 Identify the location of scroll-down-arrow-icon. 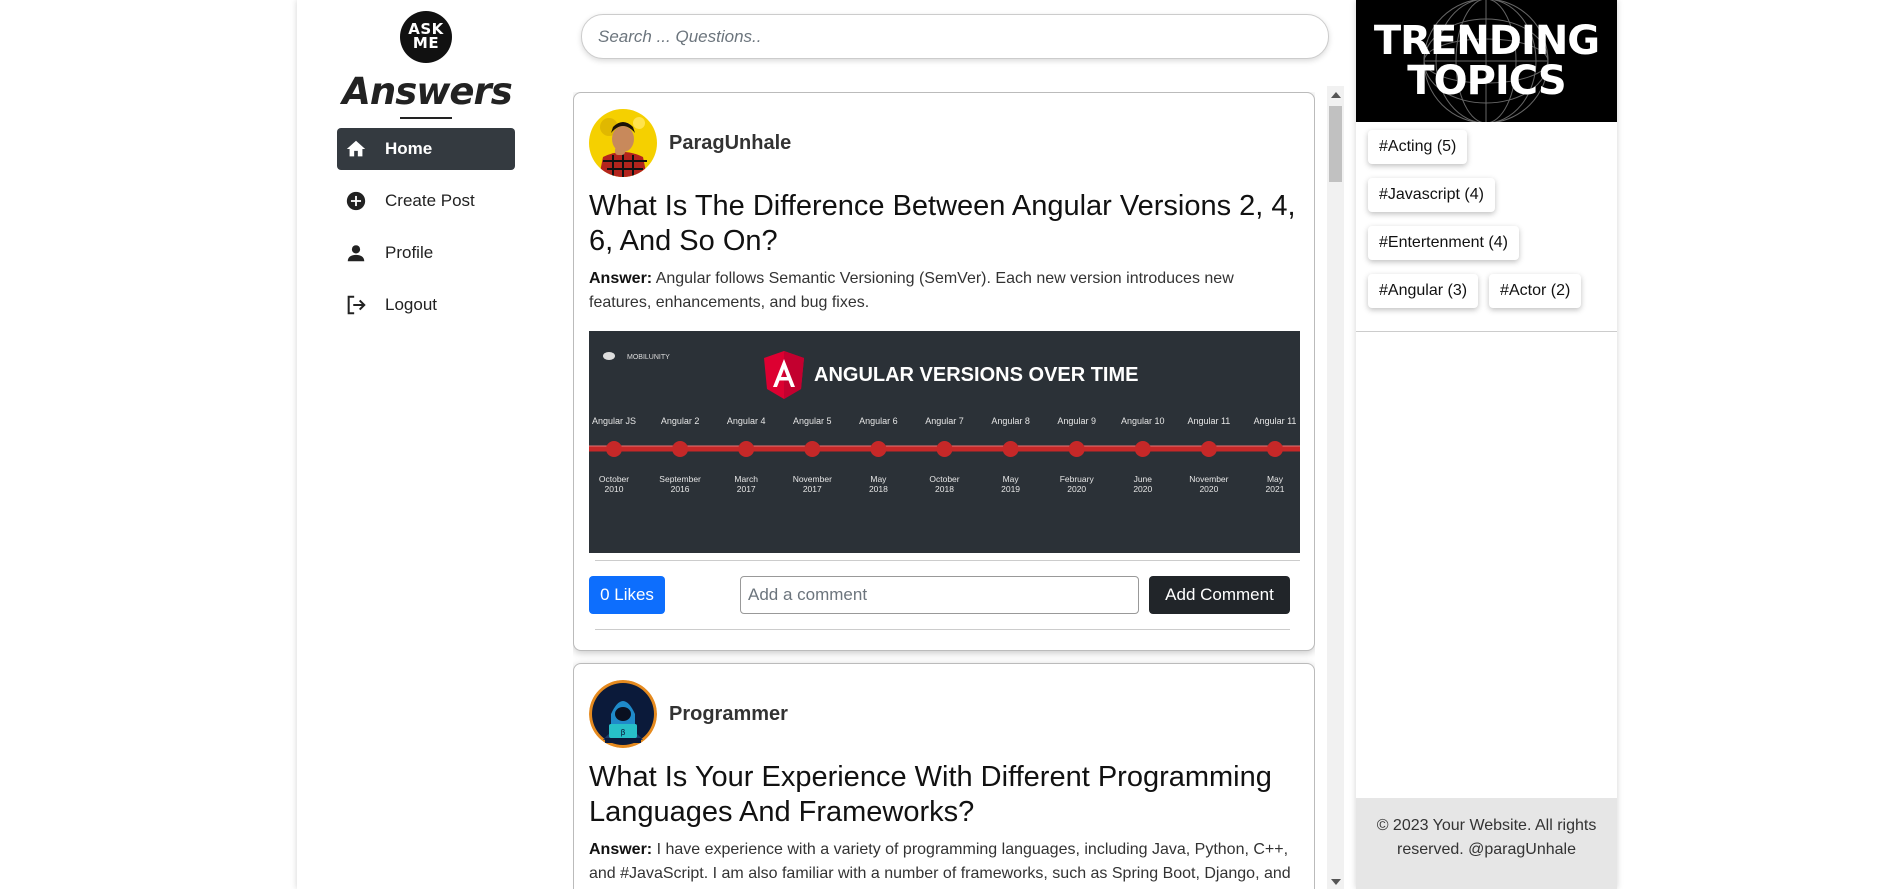
(1336, 882).